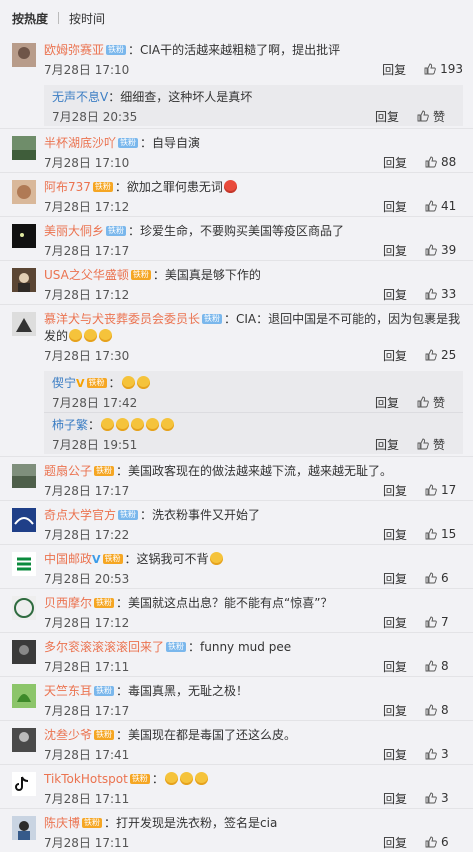 The width and height of the screenshot is (473, 852). What do you see at coordinates (444, 490) in the screenshot?
I see `like-button: 17` at bounding box center [444, 490].